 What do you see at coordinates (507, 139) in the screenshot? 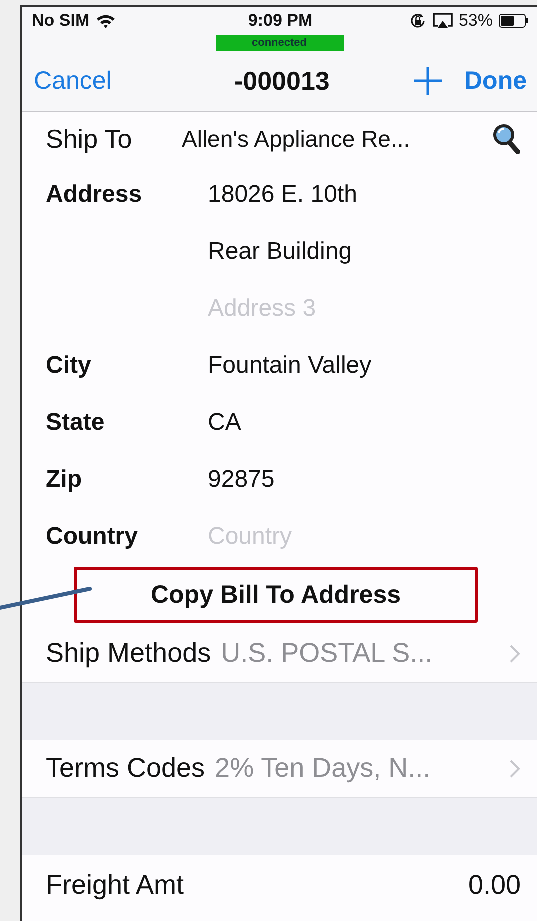
I see `search-icon` at bounding box center [507, 139].